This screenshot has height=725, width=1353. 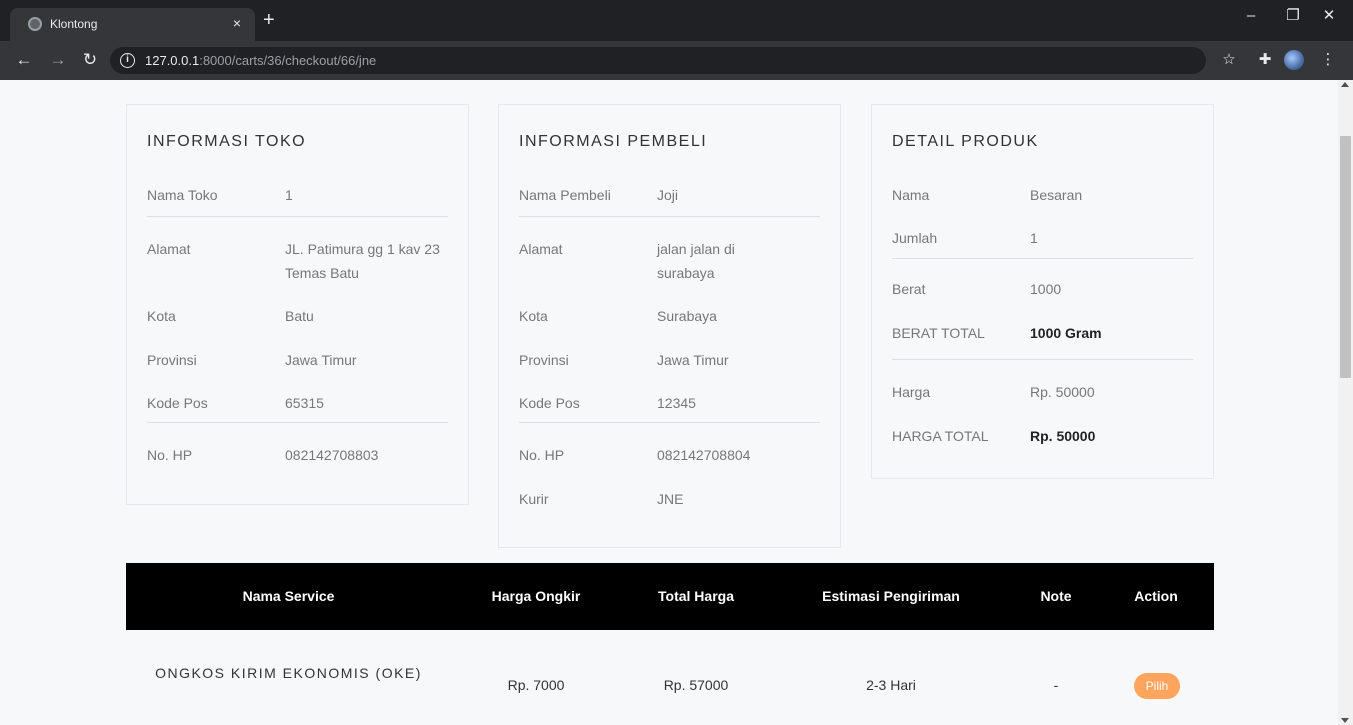 What do you see at coordinates (911, 195) in the screenshot?
I see `product-name-label: Nama` at bounding box center [911, 195].